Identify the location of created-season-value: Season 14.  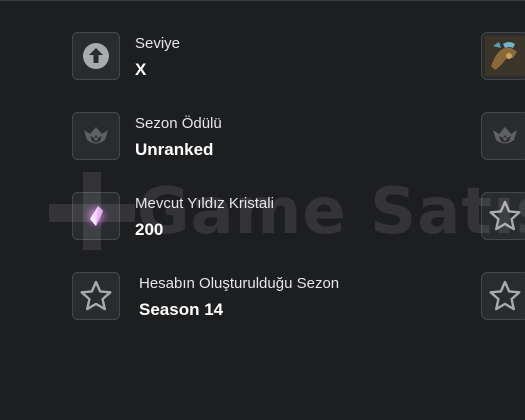
(181, 309).